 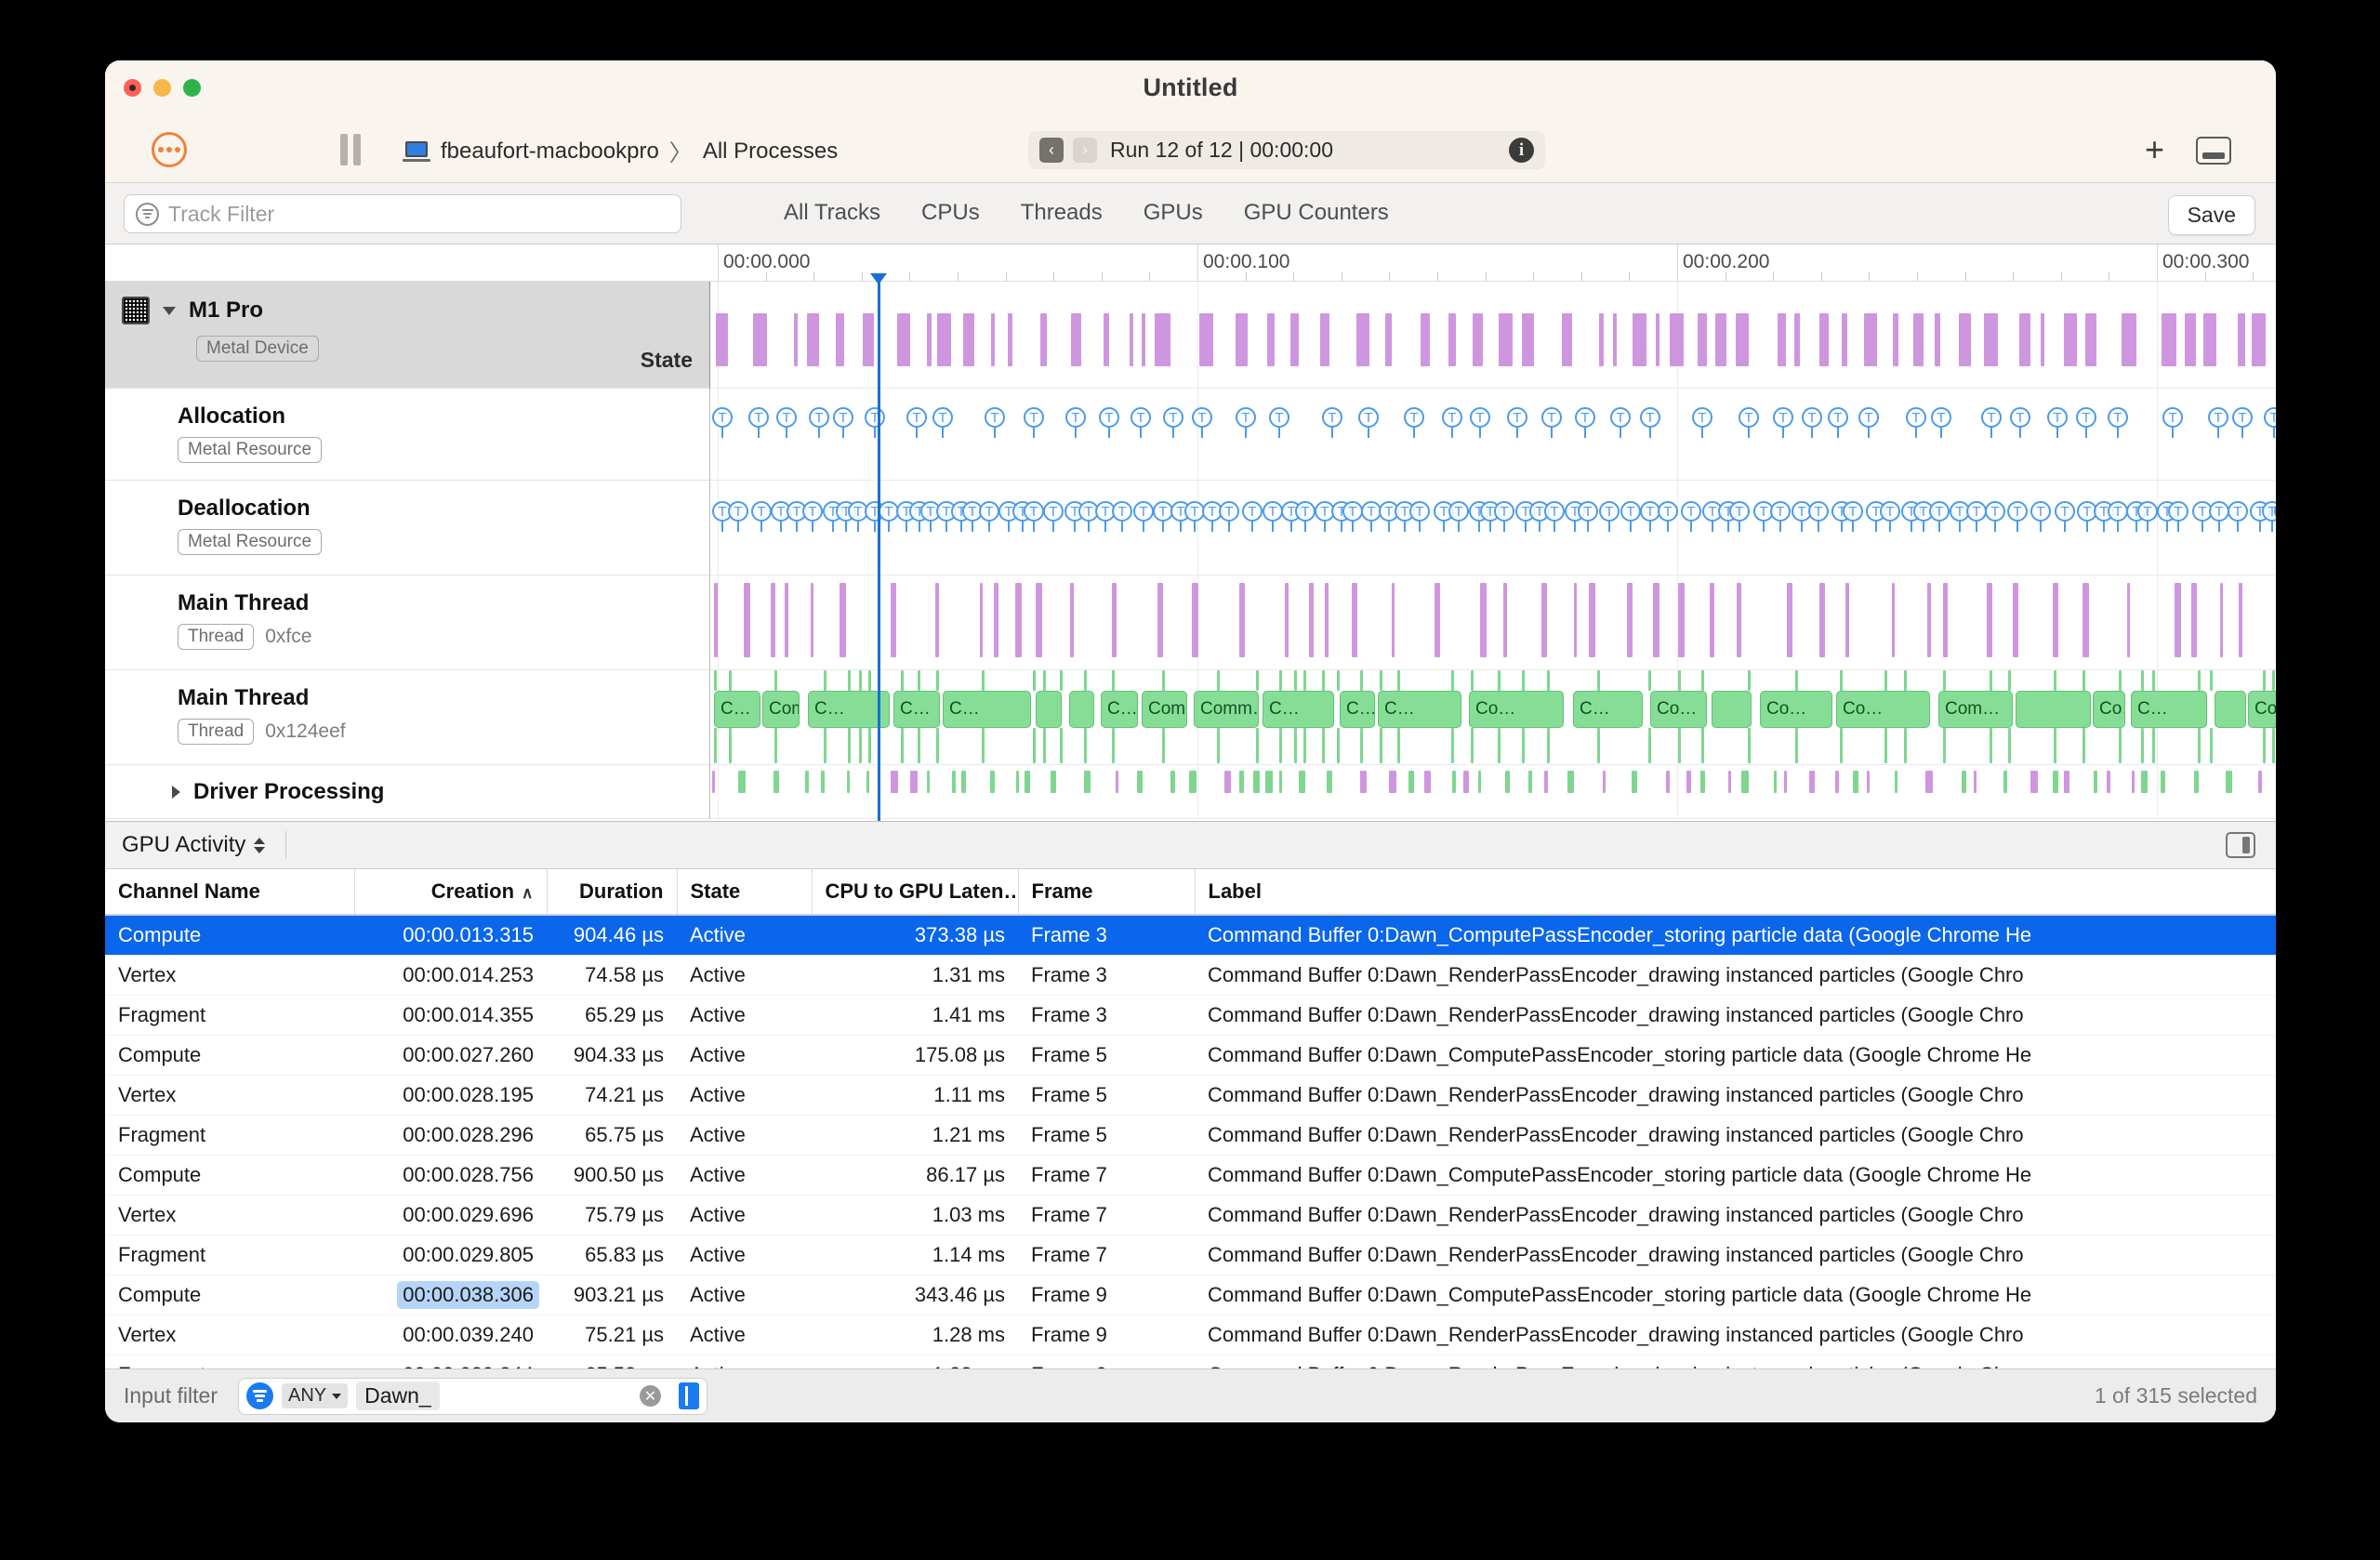 I want to click on filter-panel-icon, so click(x=689, y=1395).